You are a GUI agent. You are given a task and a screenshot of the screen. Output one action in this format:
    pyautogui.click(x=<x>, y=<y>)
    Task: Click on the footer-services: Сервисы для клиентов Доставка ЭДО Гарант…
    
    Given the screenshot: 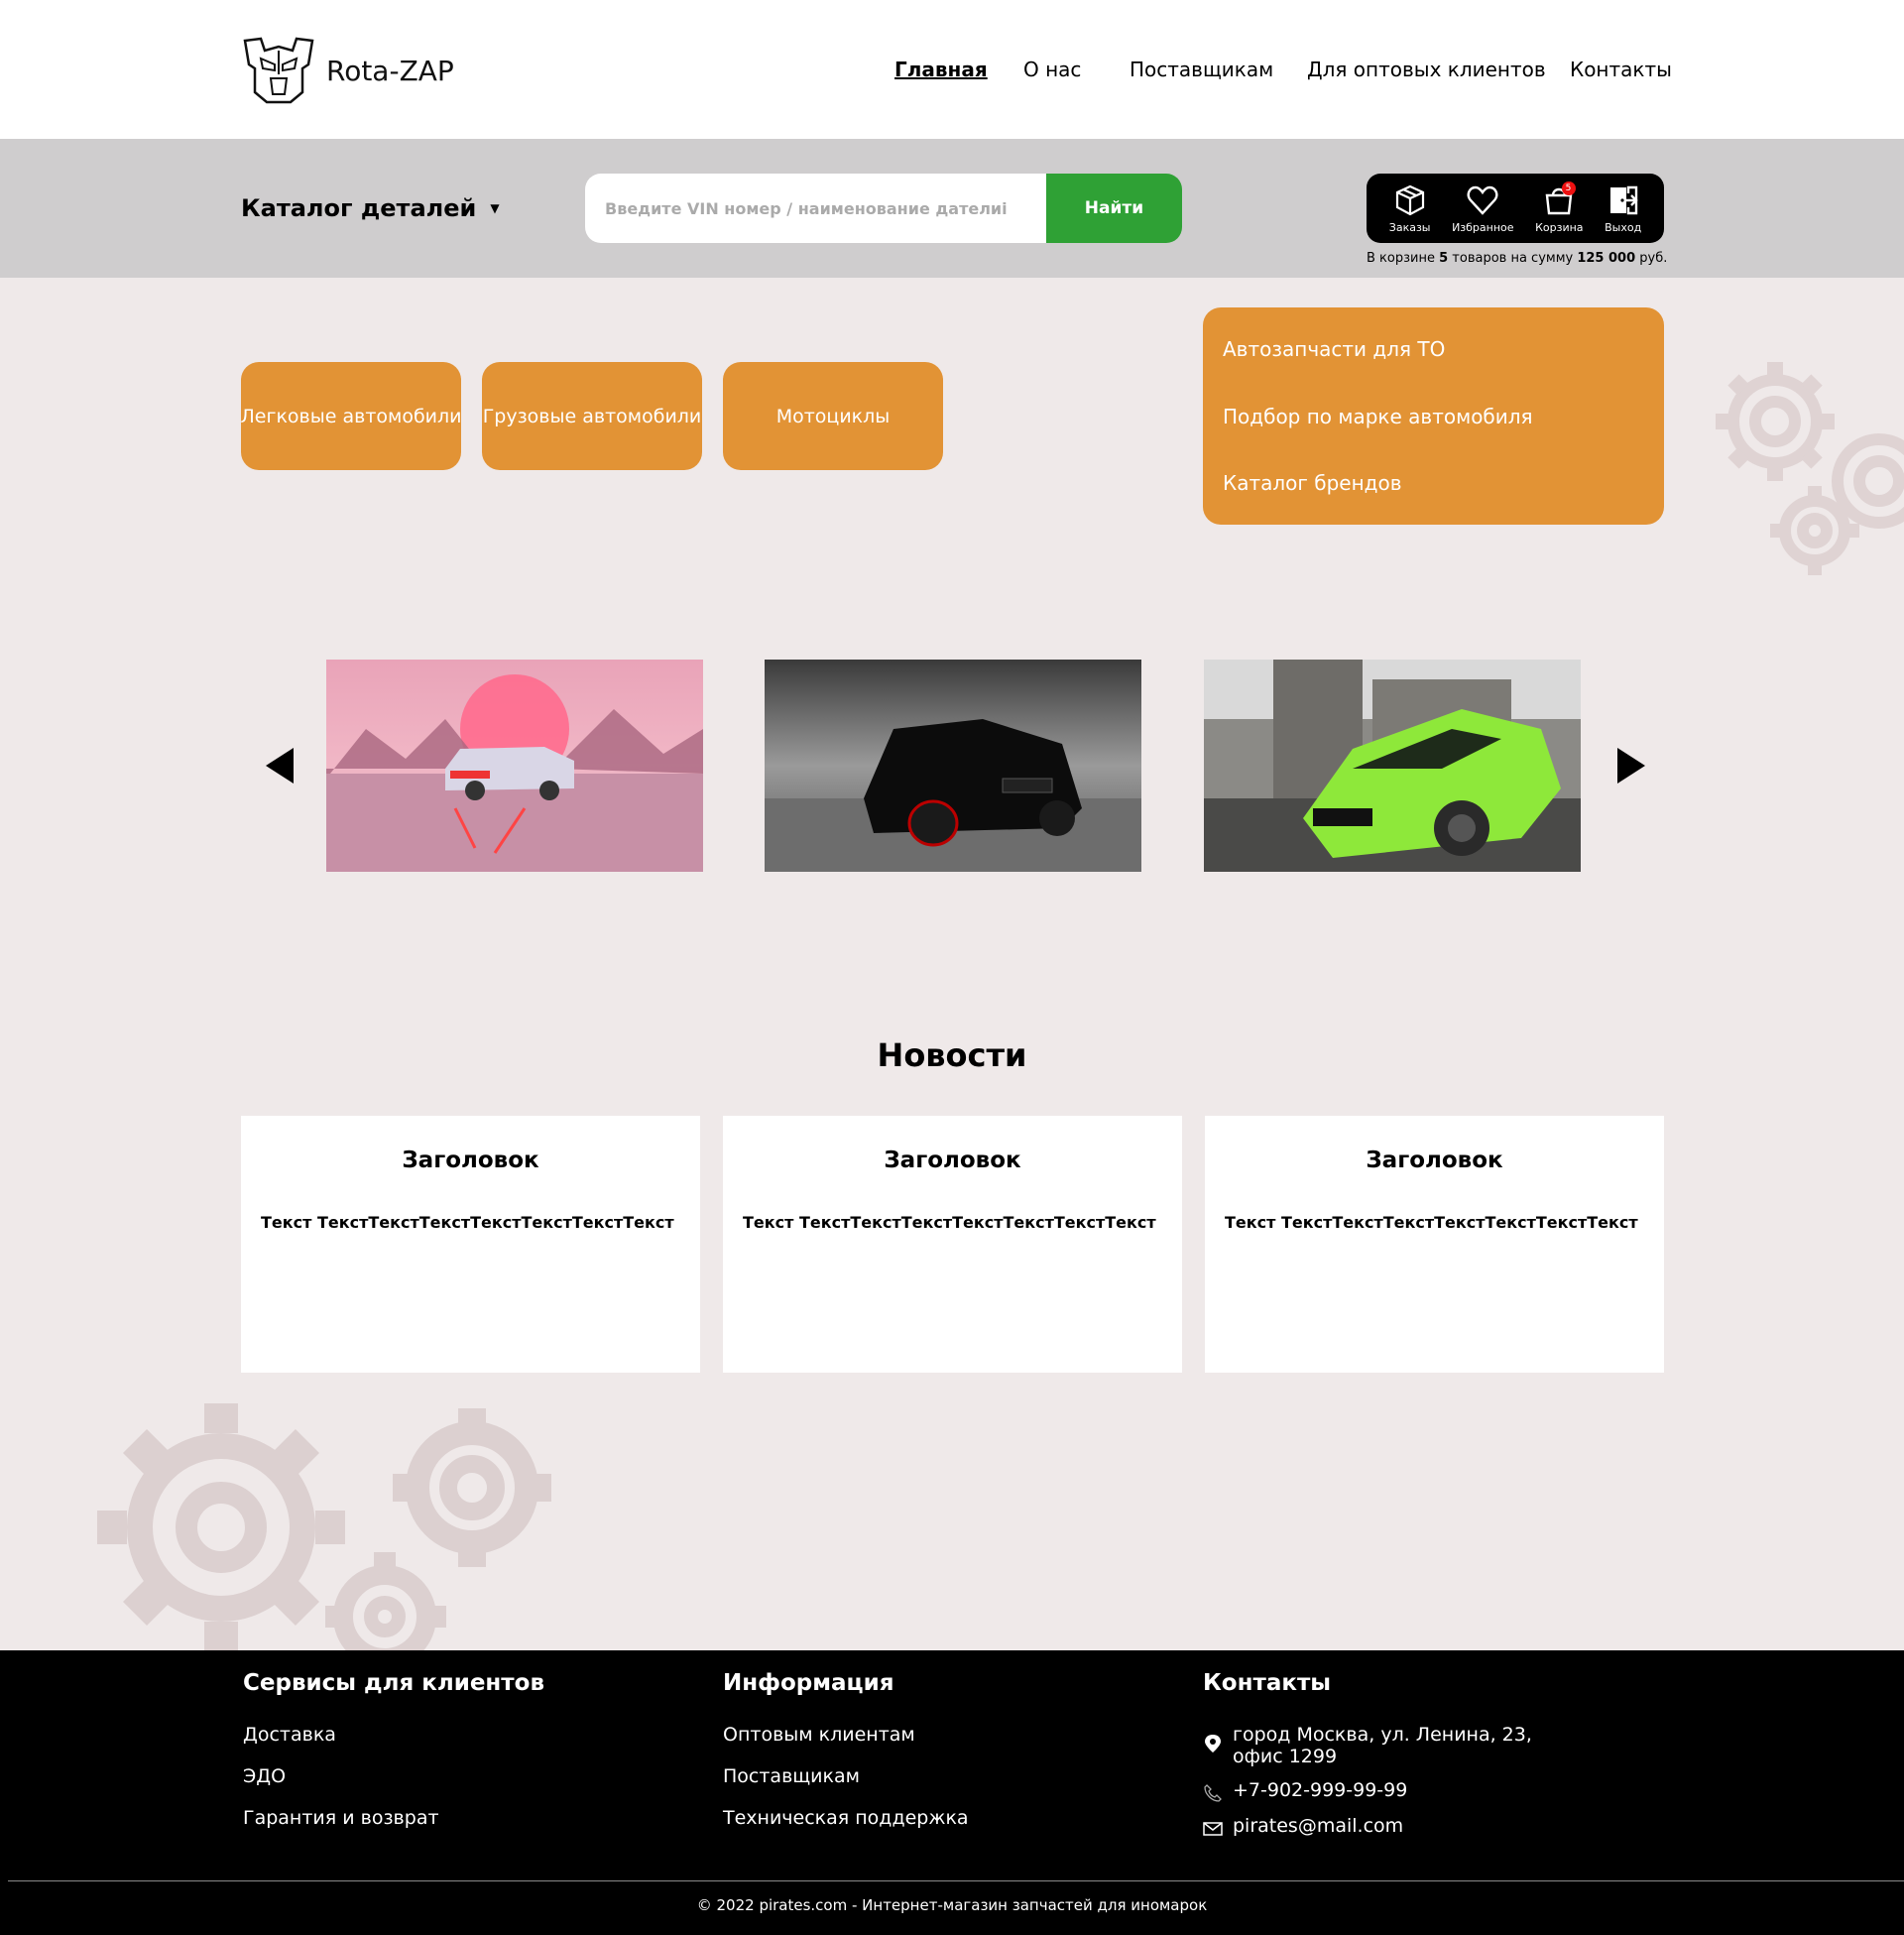 What is the action you would take?
    pyautogui.click(x=393, y=1760)
    